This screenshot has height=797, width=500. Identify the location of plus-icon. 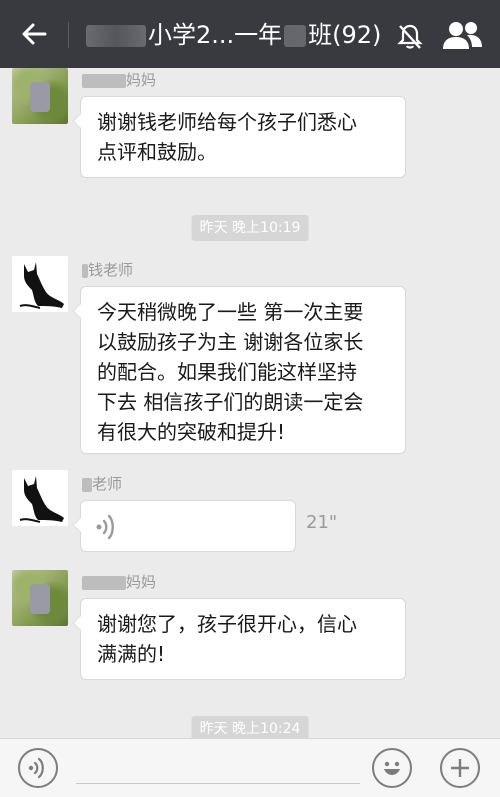
(460, 768).